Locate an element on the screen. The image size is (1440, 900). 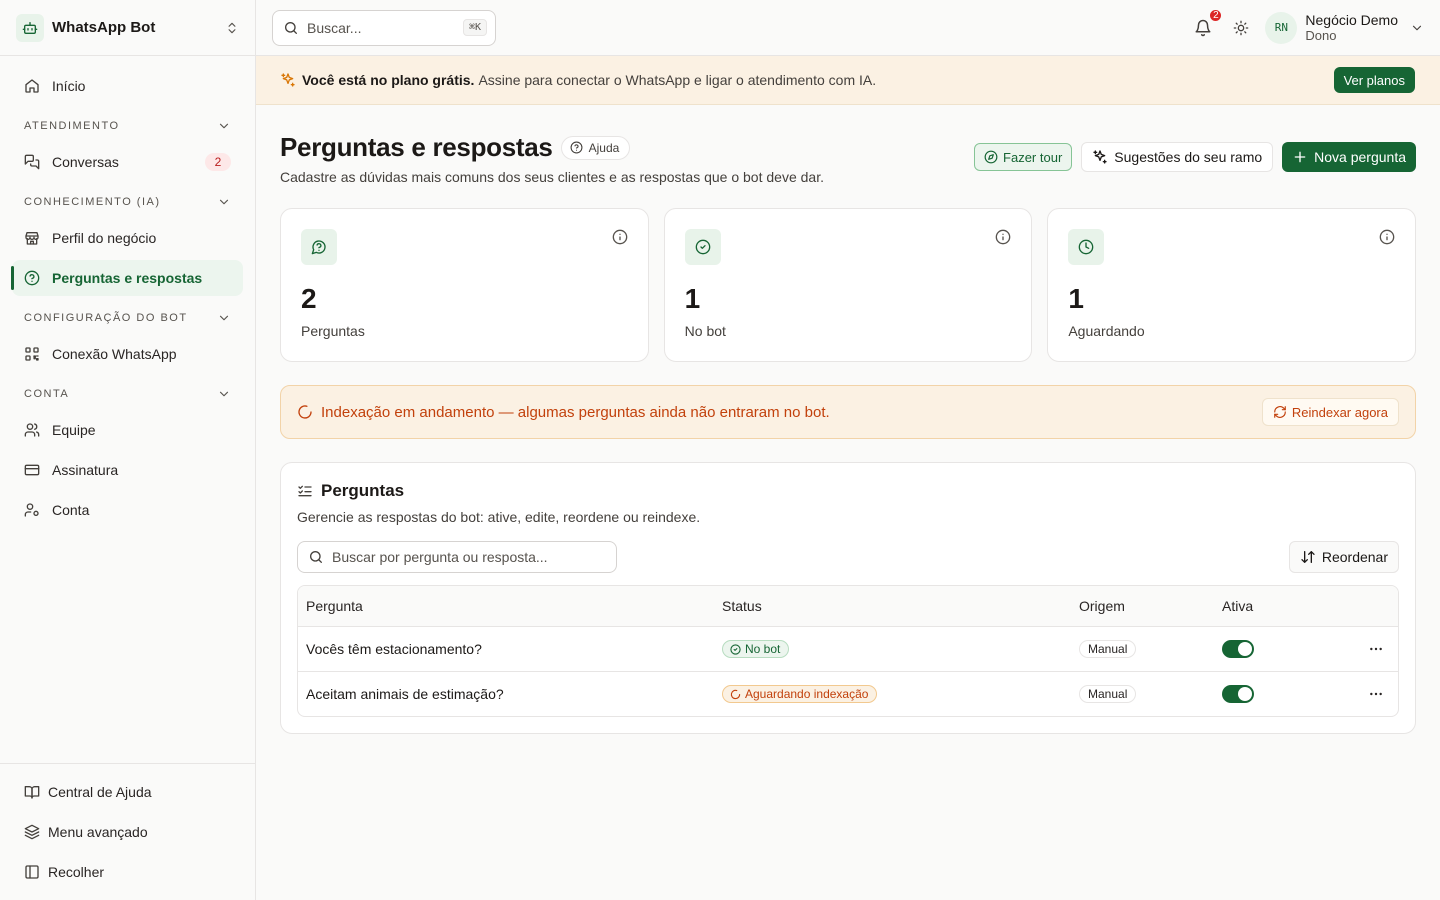
table-header: Pergunta Status Origem Ativa is located at coordinates (848, 606).